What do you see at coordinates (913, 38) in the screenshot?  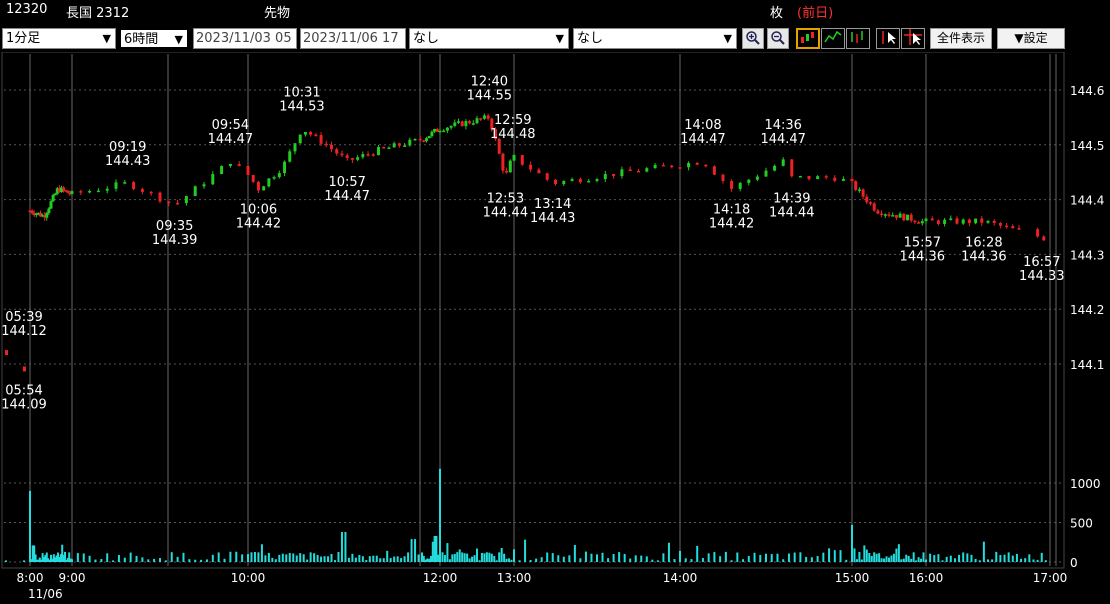 I see `crosshair-tool-button` at bounding box center [913, 38].